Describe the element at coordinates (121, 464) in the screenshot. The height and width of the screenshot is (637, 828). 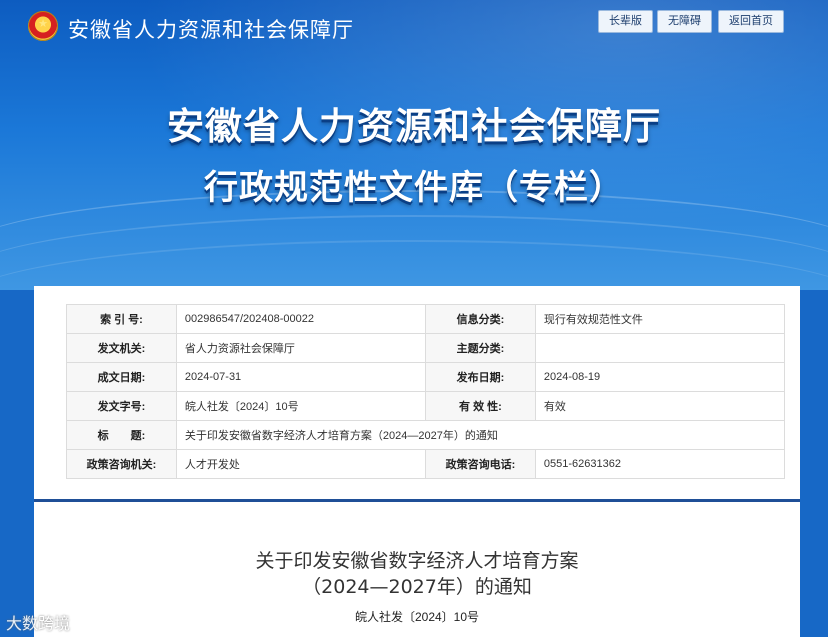
I see `meta-key: 政策咨询机关:` at that location.